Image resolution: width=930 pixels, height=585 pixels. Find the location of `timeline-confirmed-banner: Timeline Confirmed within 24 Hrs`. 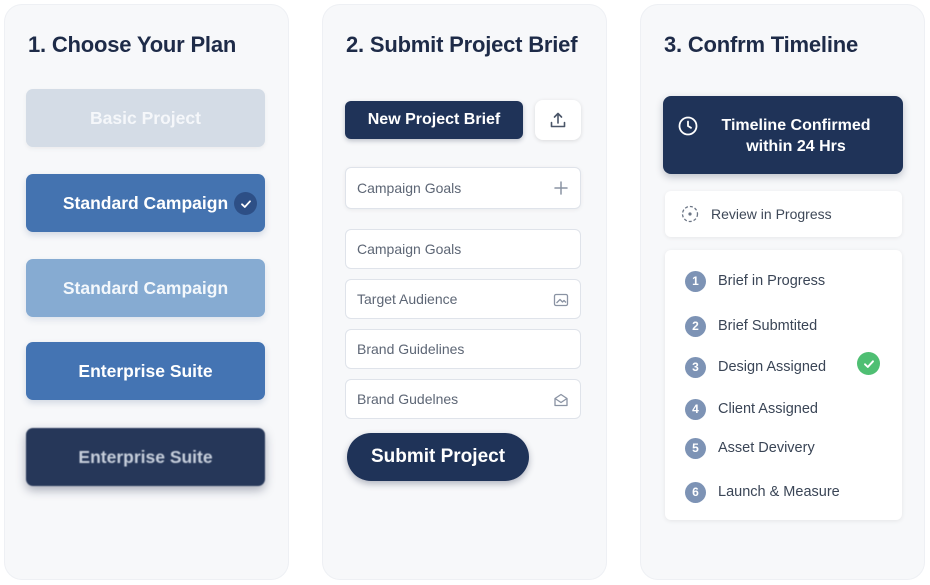

timeline-confirmed-banner: Timeline Confirmed within 24 Hrs is located at coordinates (783, 135).